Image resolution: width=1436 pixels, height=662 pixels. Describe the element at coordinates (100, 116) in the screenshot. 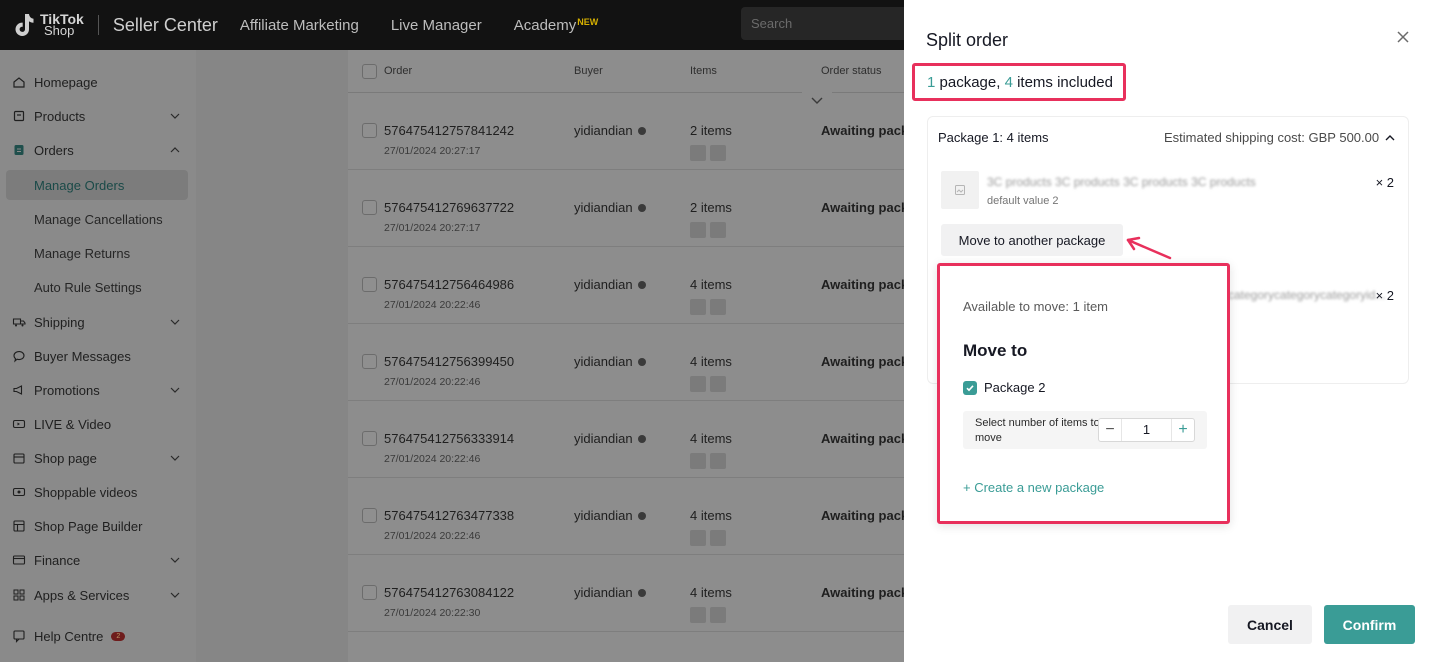

I see `sidebar-item-products: Products` at that location.